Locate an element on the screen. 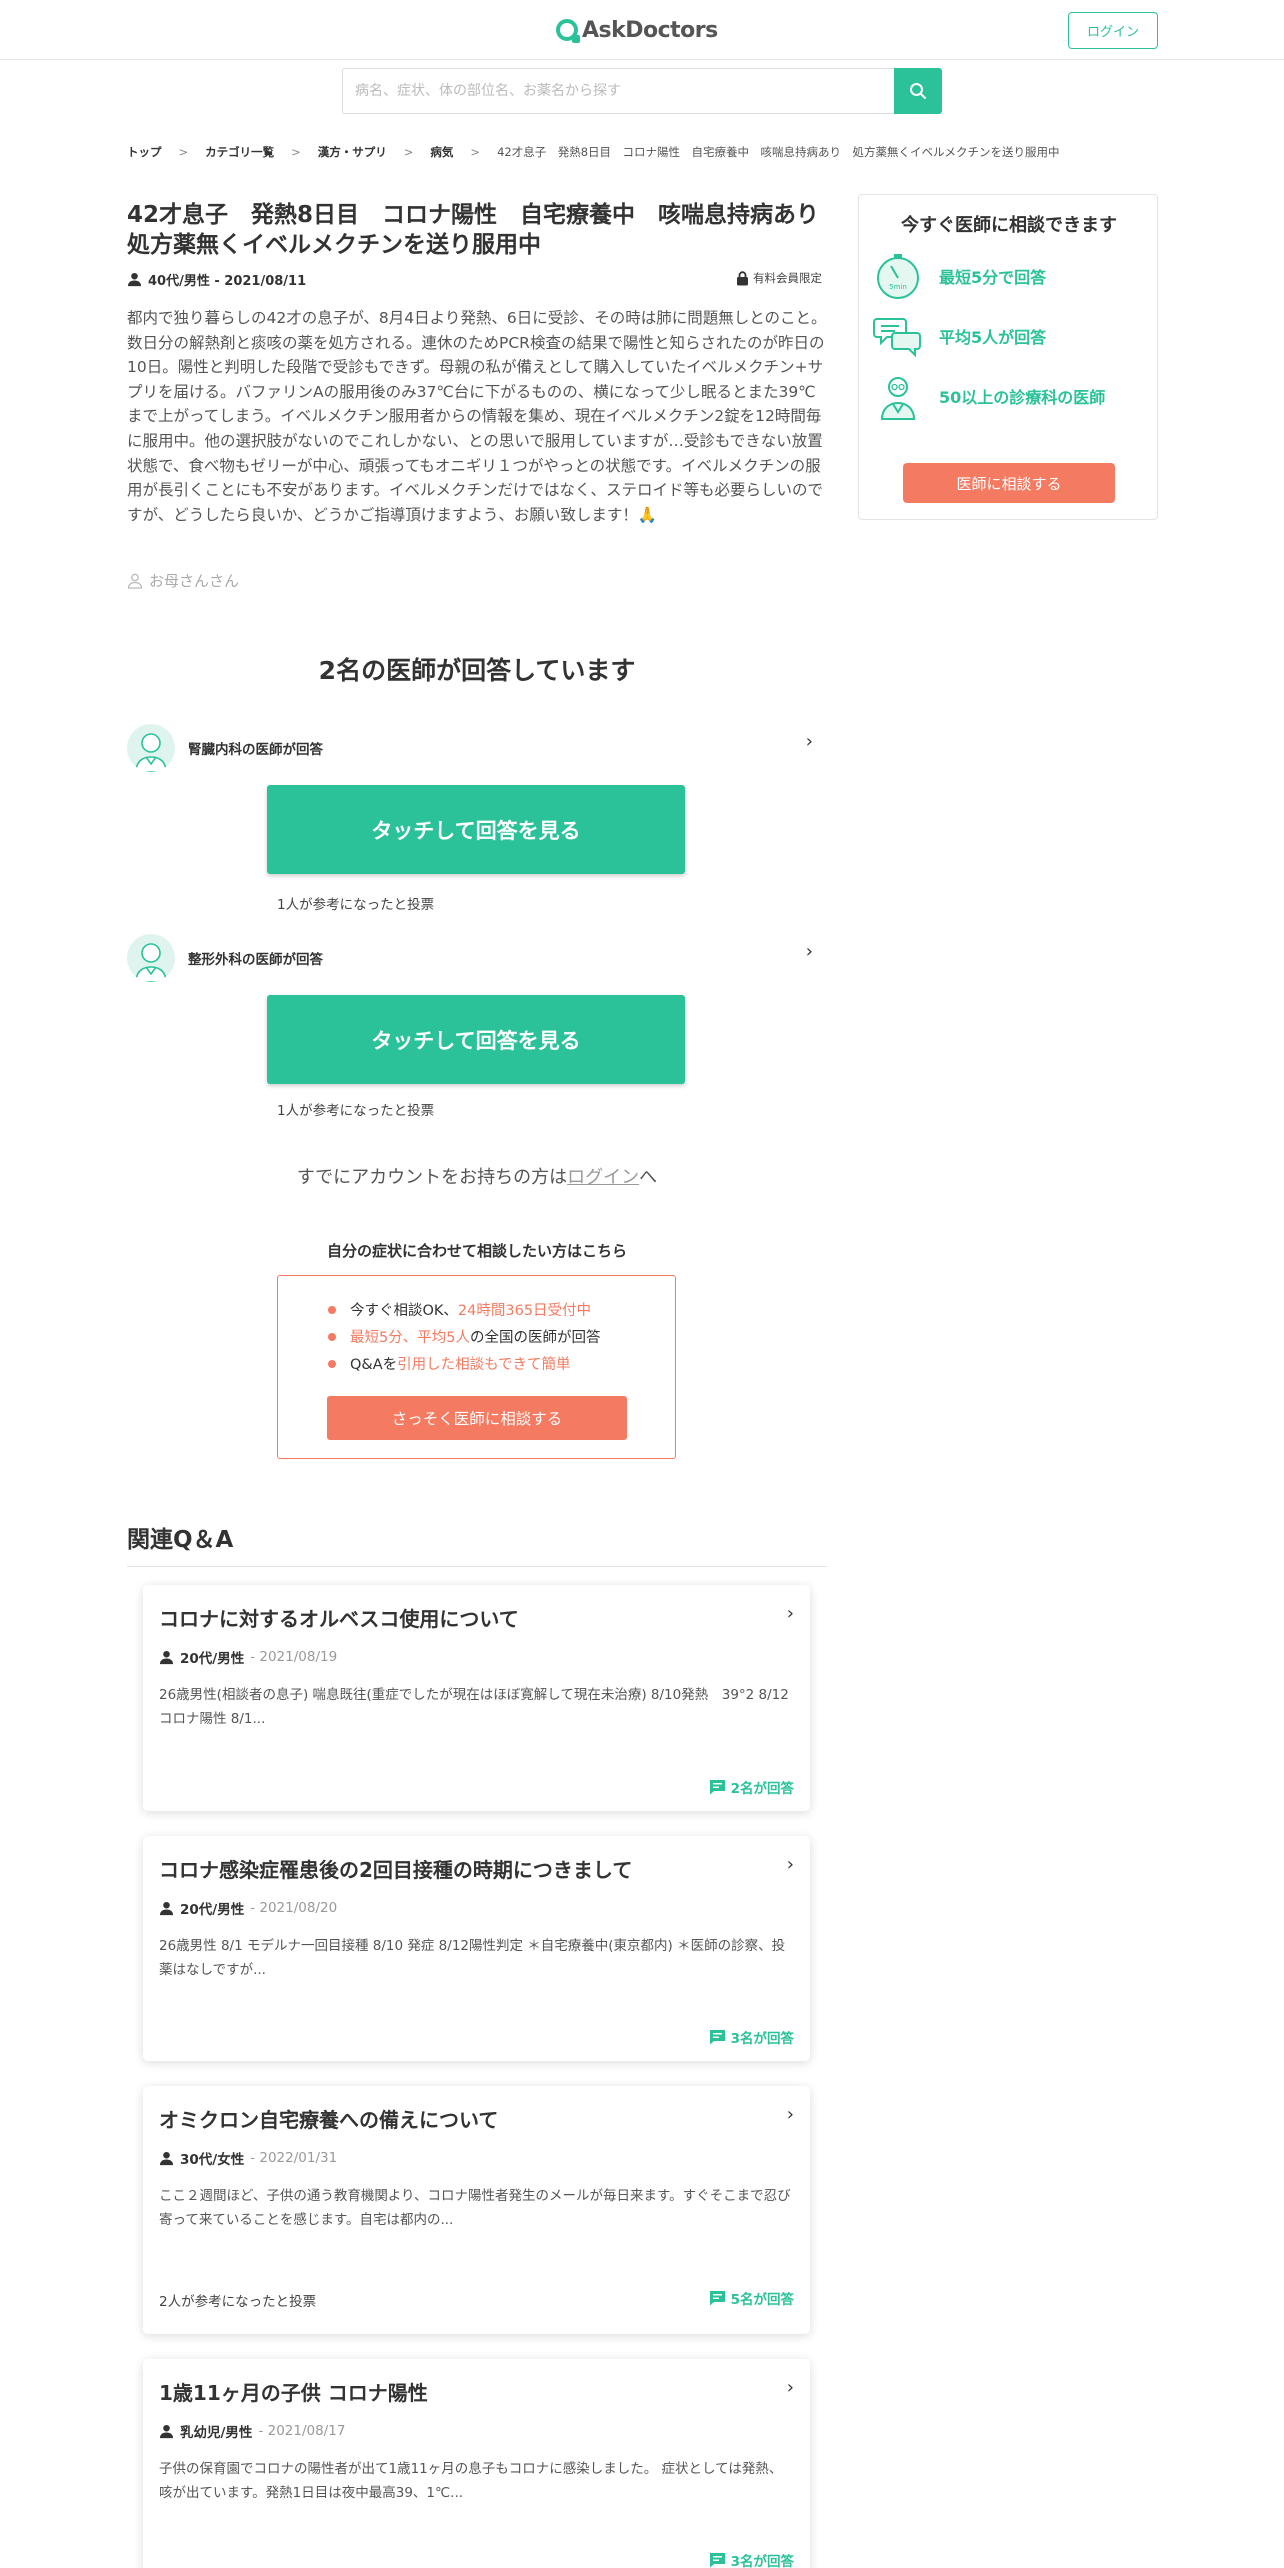  search-input is located at coordinates (618, 91).